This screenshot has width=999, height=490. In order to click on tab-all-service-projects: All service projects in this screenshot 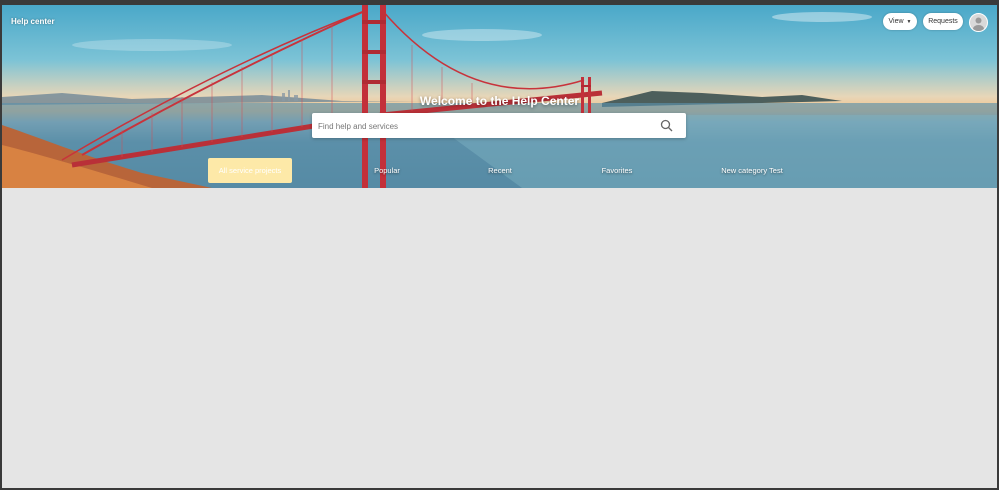, I will do `click(250, 170)`.